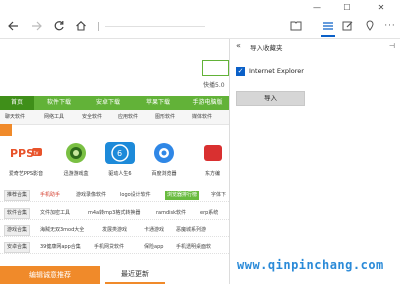 Image resolution: width=400 pixels, height=284 pixels. Describe the element at coordinates (306, 26) in the screenshot. I see `star-icon` at that location.